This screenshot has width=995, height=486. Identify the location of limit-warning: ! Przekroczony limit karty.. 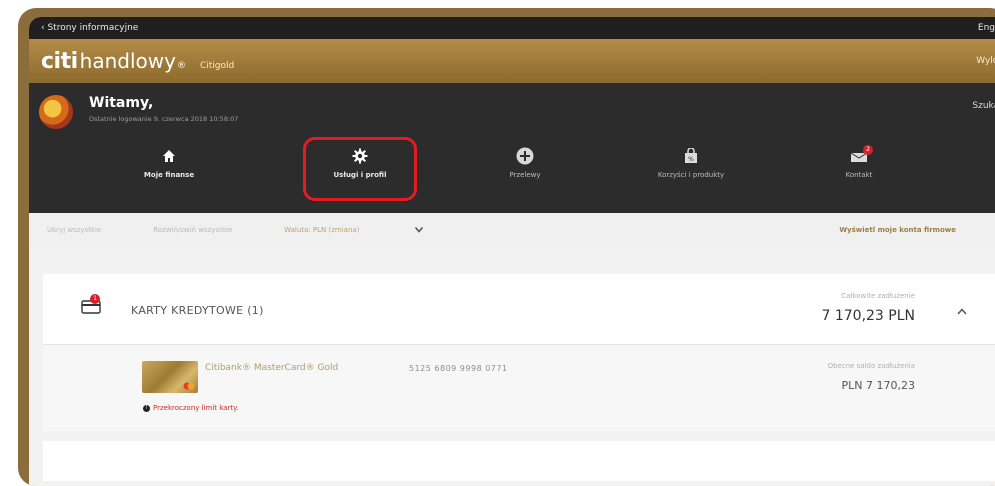
(190, 408).